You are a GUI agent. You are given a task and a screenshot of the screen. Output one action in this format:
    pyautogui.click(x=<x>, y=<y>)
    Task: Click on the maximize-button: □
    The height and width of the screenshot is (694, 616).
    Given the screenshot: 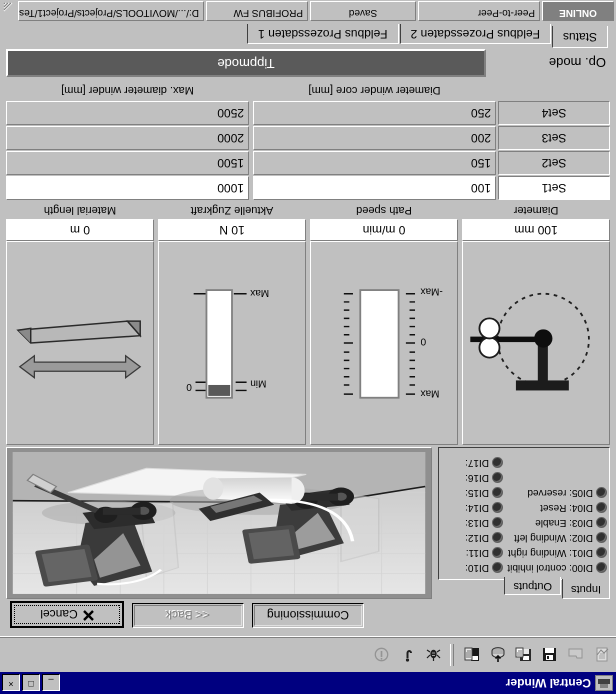 What is the action you would take?
    pyautogui.click(x=31, y=683)
    